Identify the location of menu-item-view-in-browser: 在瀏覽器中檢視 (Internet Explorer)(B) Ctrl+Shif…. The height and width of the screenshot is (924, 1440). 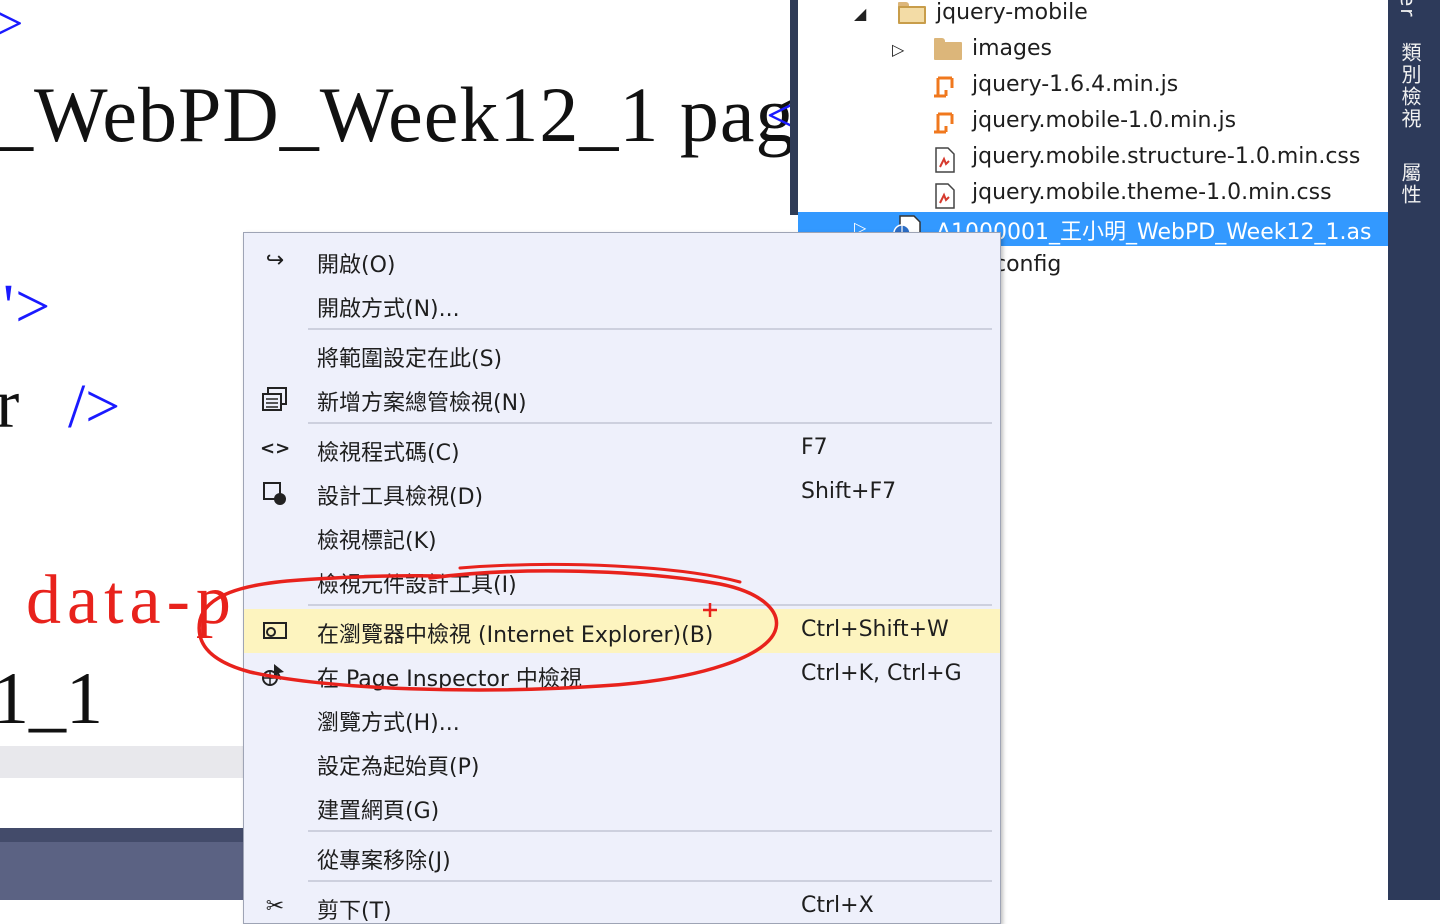
(622, 631).